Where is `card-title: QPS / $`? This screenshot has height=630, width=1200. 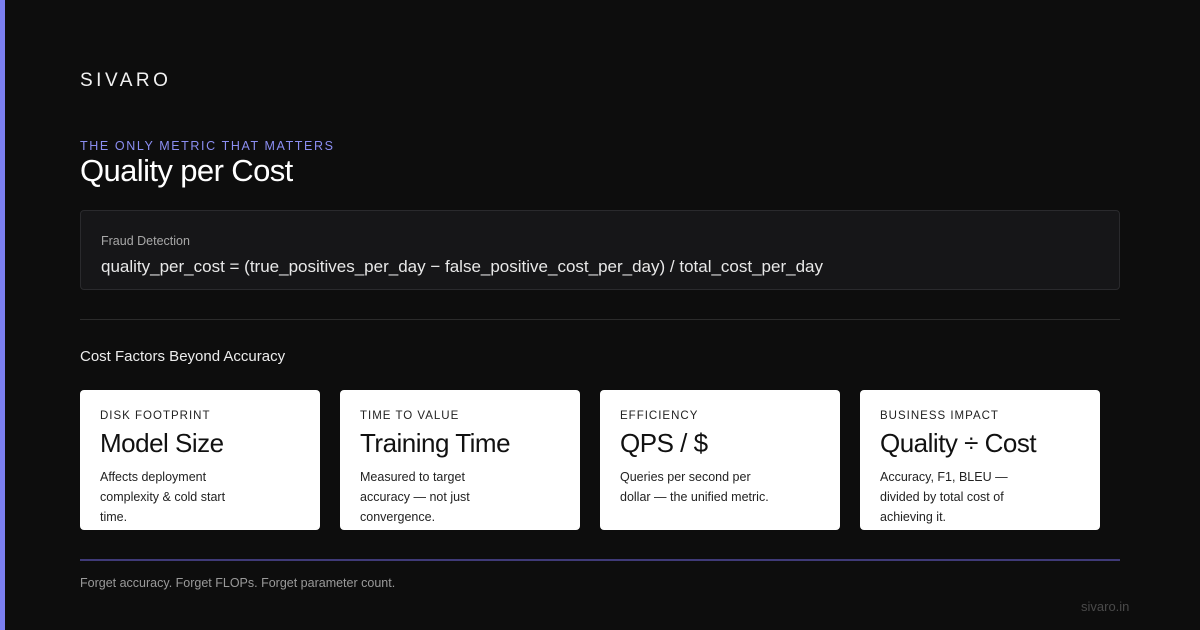
card-title: QPS / $ is located at coordinates (664, 443).